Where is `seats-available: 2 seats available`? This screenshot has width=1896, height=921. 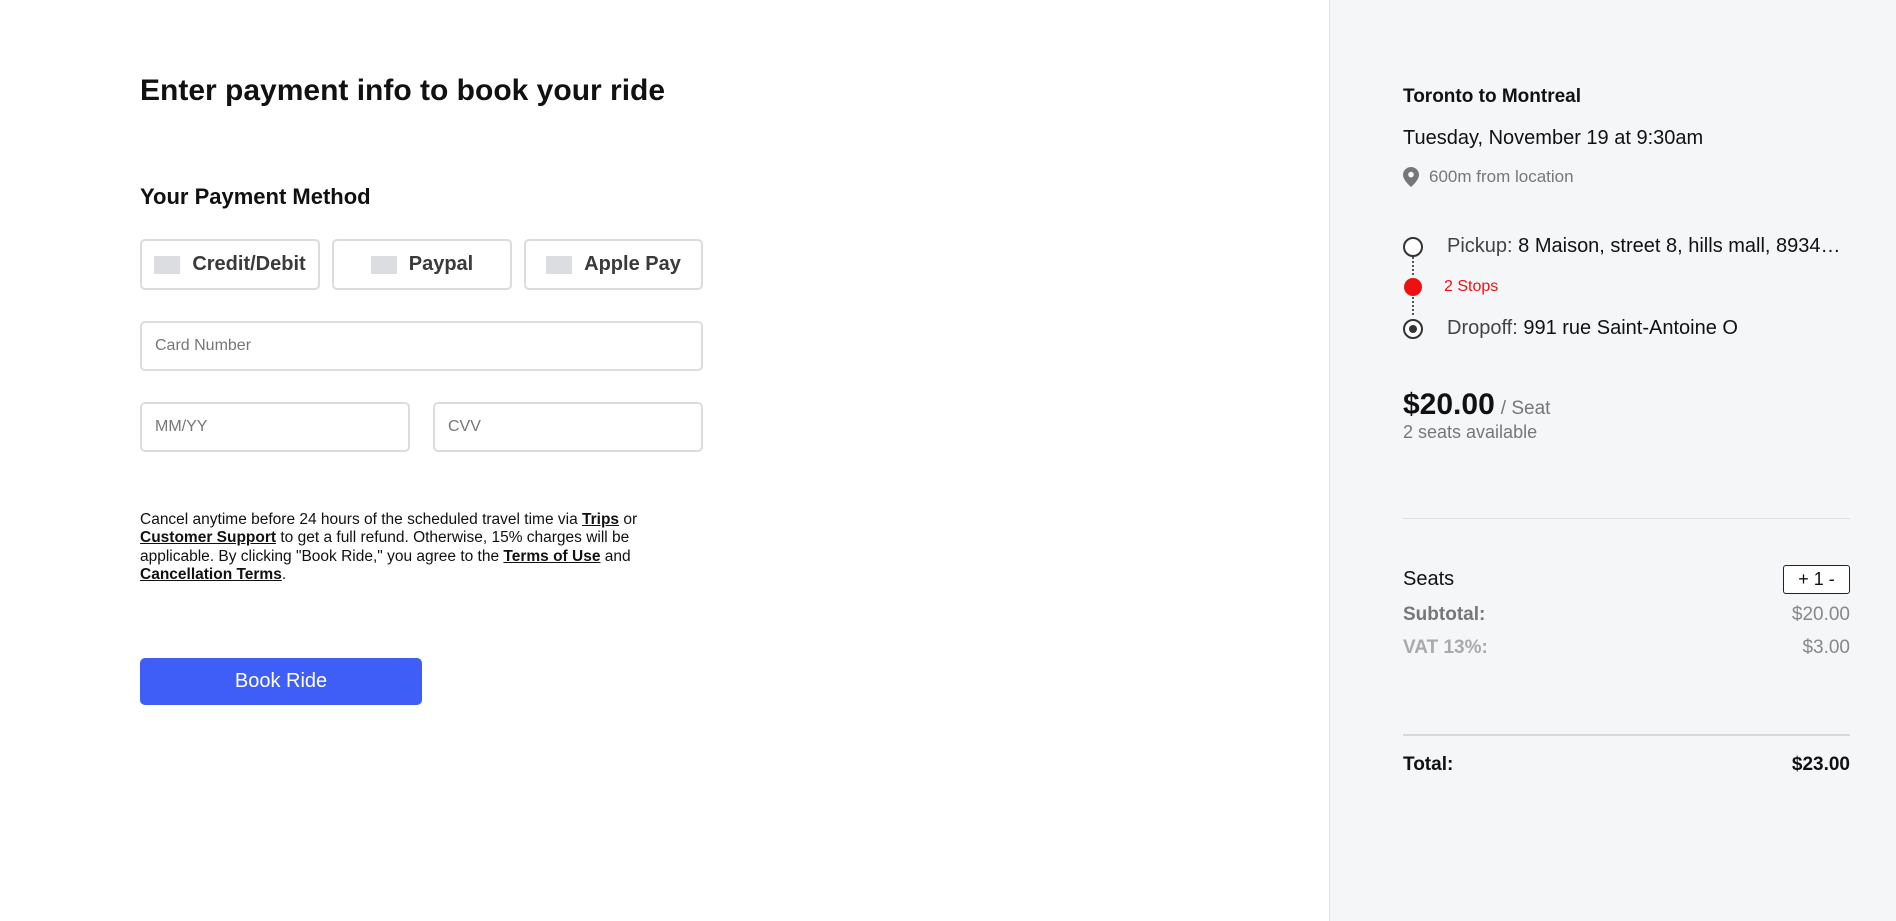
seats-available: 2 seats available is located at coordinates (1470, 432).